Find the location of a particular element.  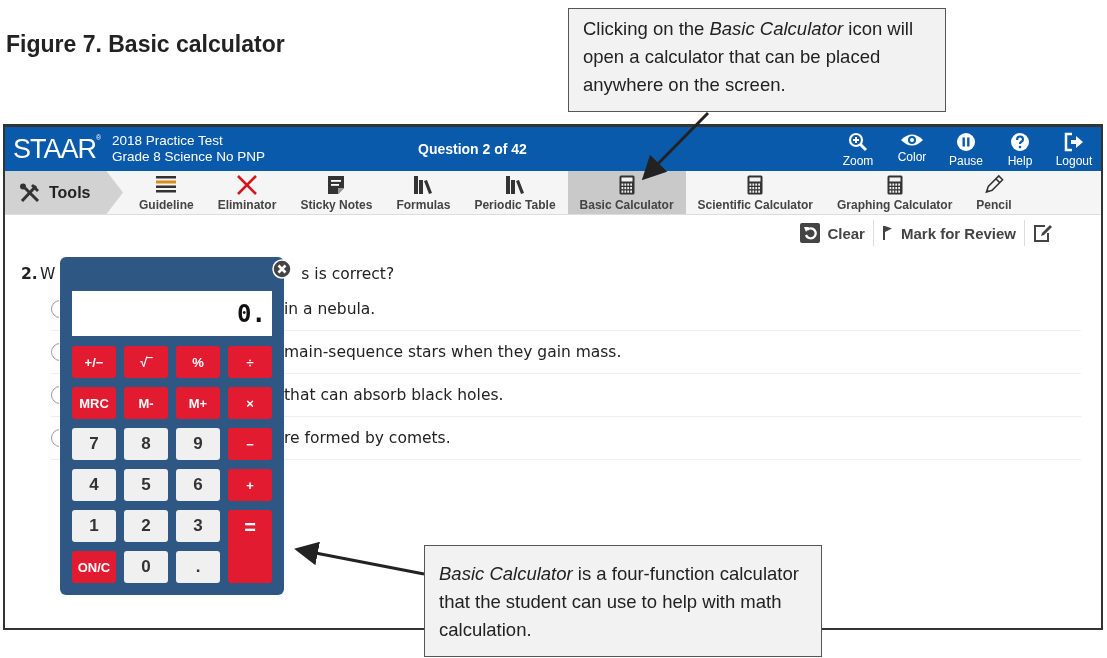

question-text: s is correct? is located at coordinates (348, 274).